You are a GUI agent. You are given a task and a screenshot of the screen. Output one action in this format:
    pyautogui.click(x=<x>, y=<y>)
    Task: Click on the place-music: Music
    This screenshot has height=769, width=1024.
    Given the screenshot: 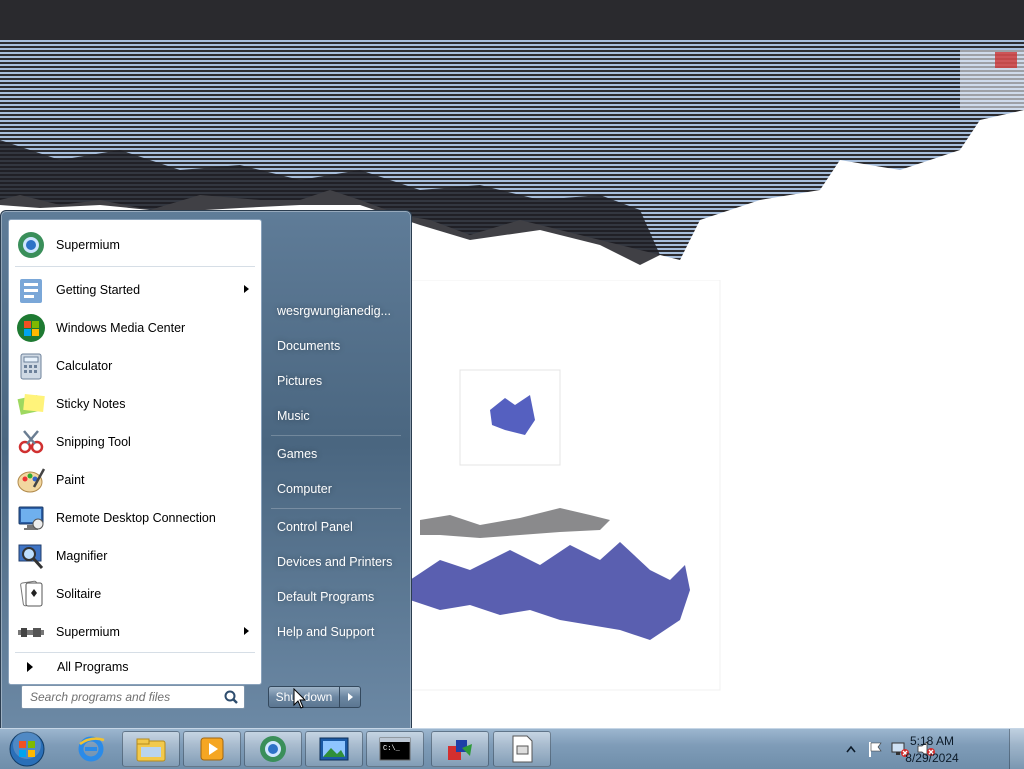 What is the action you would take?
    pyautogui.click(x=335, y=416)
    